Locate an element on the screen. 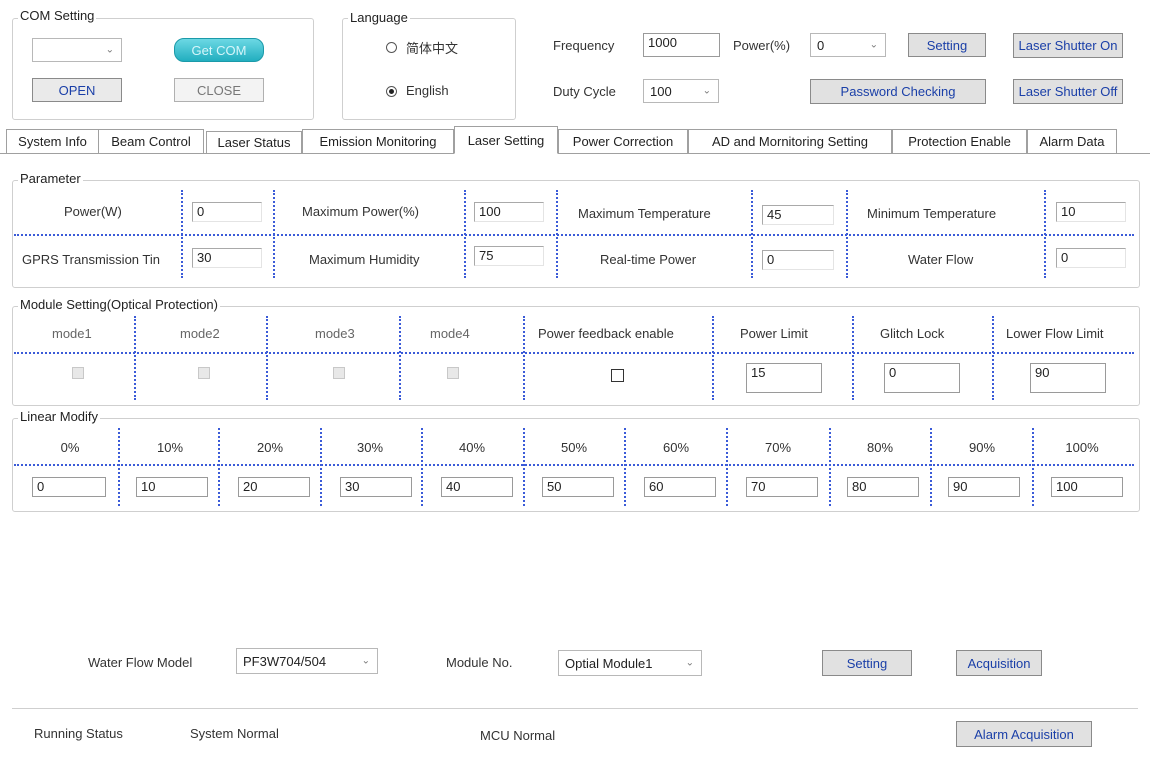 The width and height of the screenshot is (1150, 761). password-checking-button: Password Checking is located at coordinates (898, 91).